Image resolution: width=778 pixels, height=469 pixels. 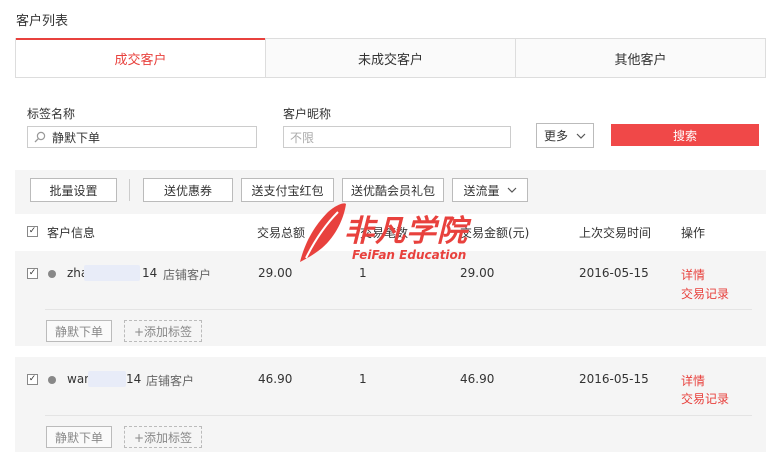 I want to click on search-icon, so click(x=40, y=137).